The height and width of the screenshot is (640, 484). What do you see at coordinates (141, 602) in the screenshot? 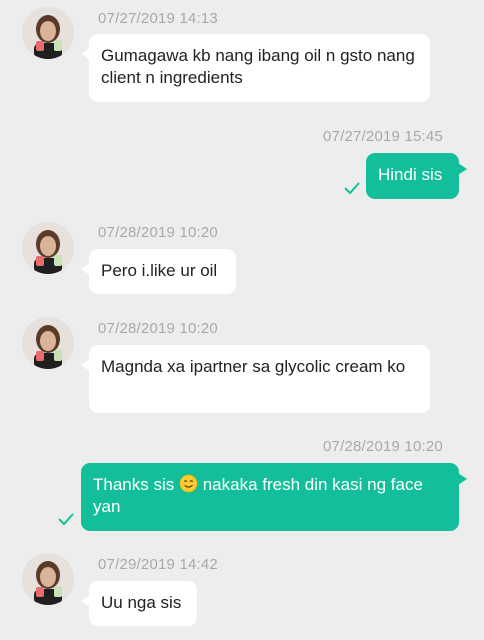
I see `message-text: Uu nga sis` at bounding box center [141, 602].